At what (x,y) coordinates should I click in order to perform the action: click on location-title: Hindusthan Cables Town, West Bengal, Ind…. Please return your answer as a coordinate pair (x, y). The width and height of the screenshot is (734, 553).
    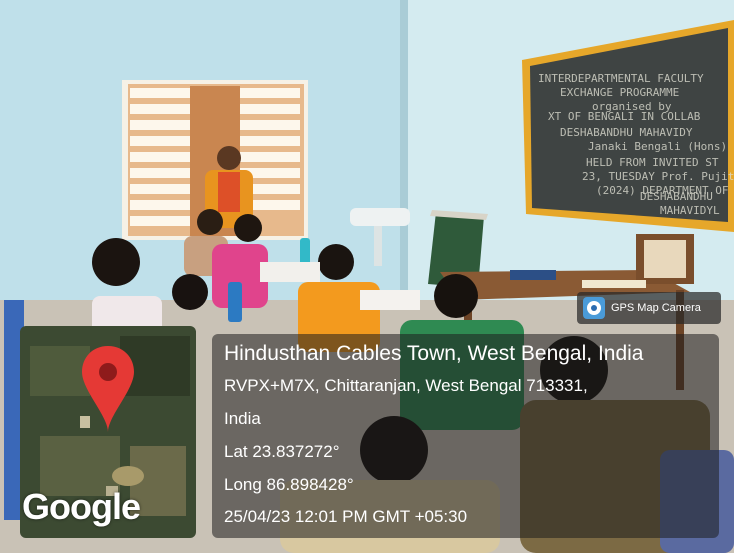
    Looking at the image, I should click on (434, 353).